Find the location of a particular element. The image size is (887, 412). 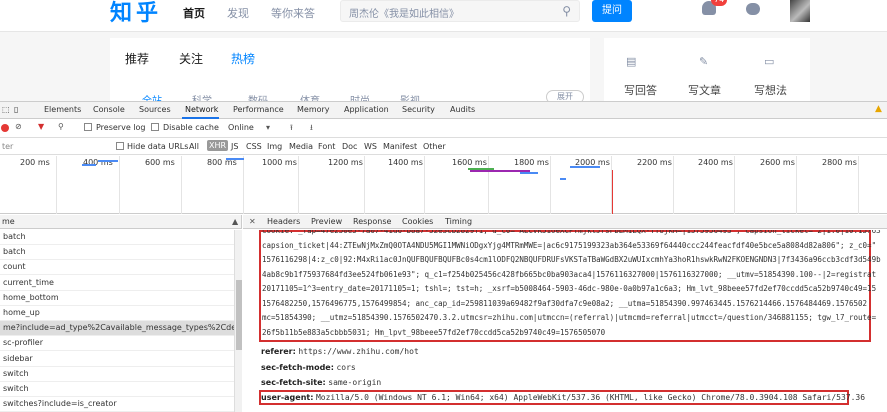

filter-font: Font is located at coordinates (326, 146).